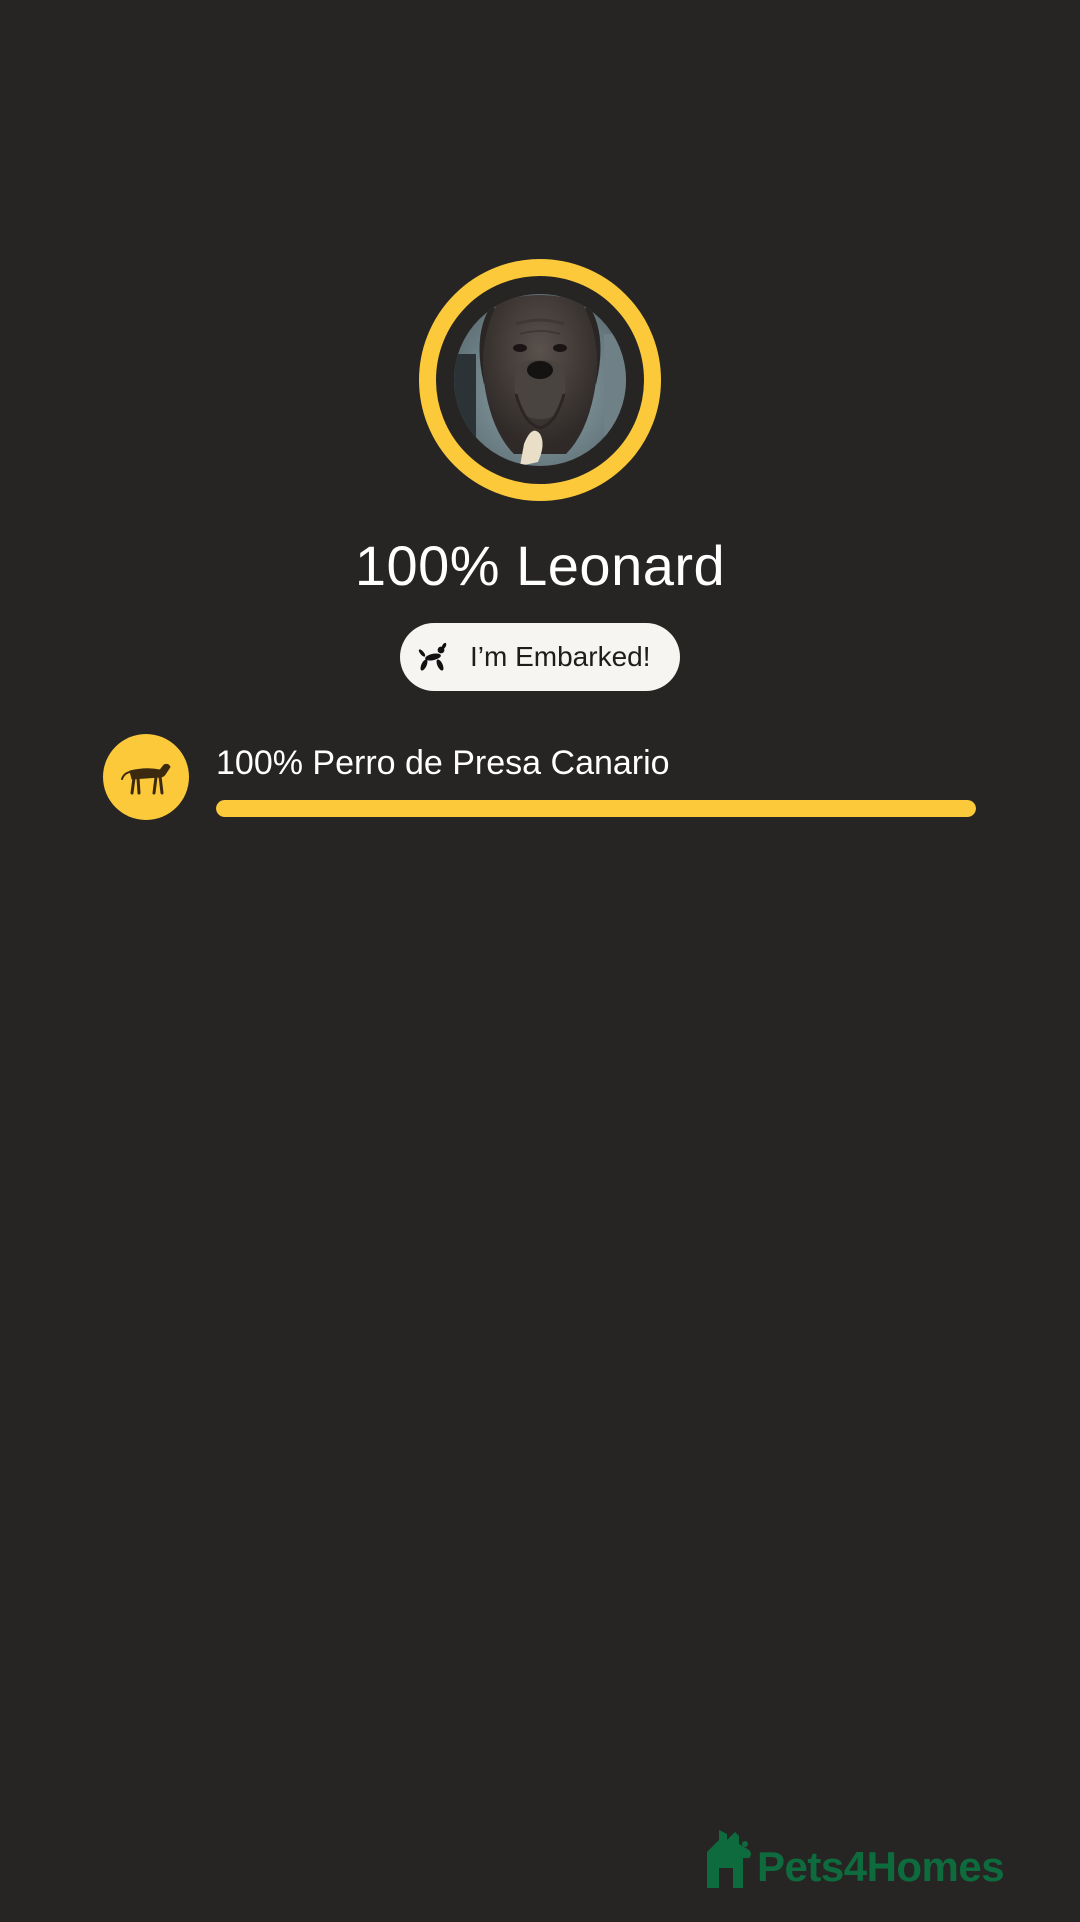 The height and width of the screenshot is (1922, 1080). What do you see at coordinates (540, 565) in the screenshot?
I see `page-title: 100% Leonard` at bounding box center [540, 565].